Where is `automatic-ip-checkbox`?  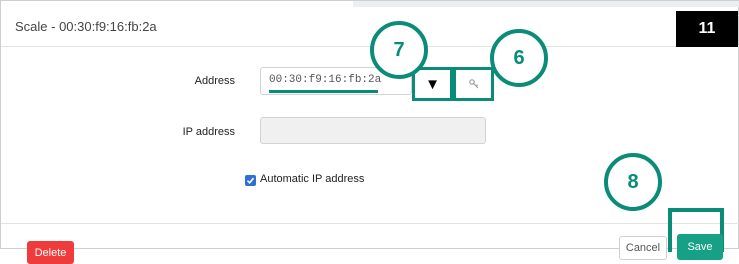
automatic-ip-checkbox is located at coordinates (250, 180).